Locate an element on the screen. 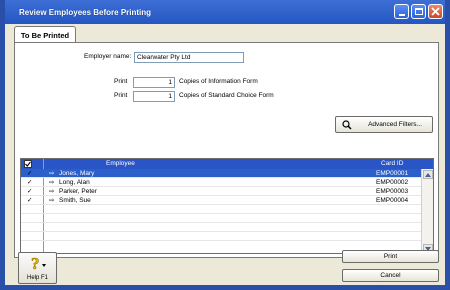 The width and height of the screenshot is (450, 290). column-header-employee: Employee is located at coordinates (120, 163).